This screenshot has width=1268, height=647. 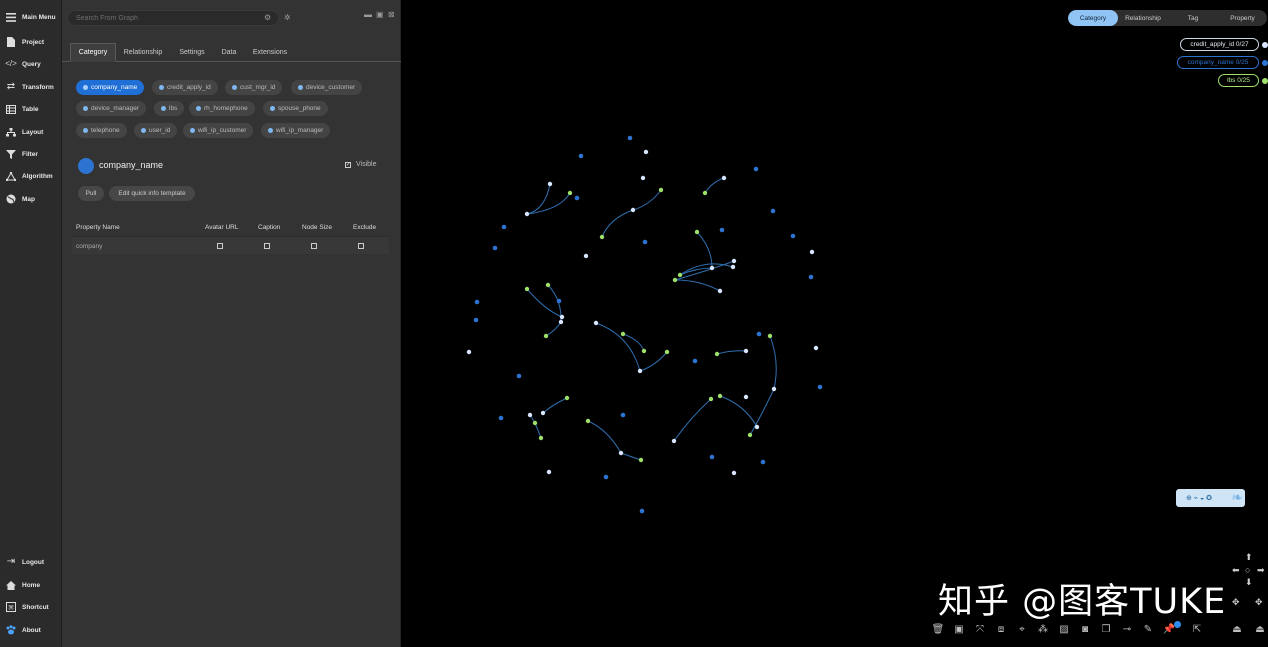 What do you see at coordinates (938, 629) in the screenshot?
I see `delete-icon: 🗑` at bounding box center [938, 629].